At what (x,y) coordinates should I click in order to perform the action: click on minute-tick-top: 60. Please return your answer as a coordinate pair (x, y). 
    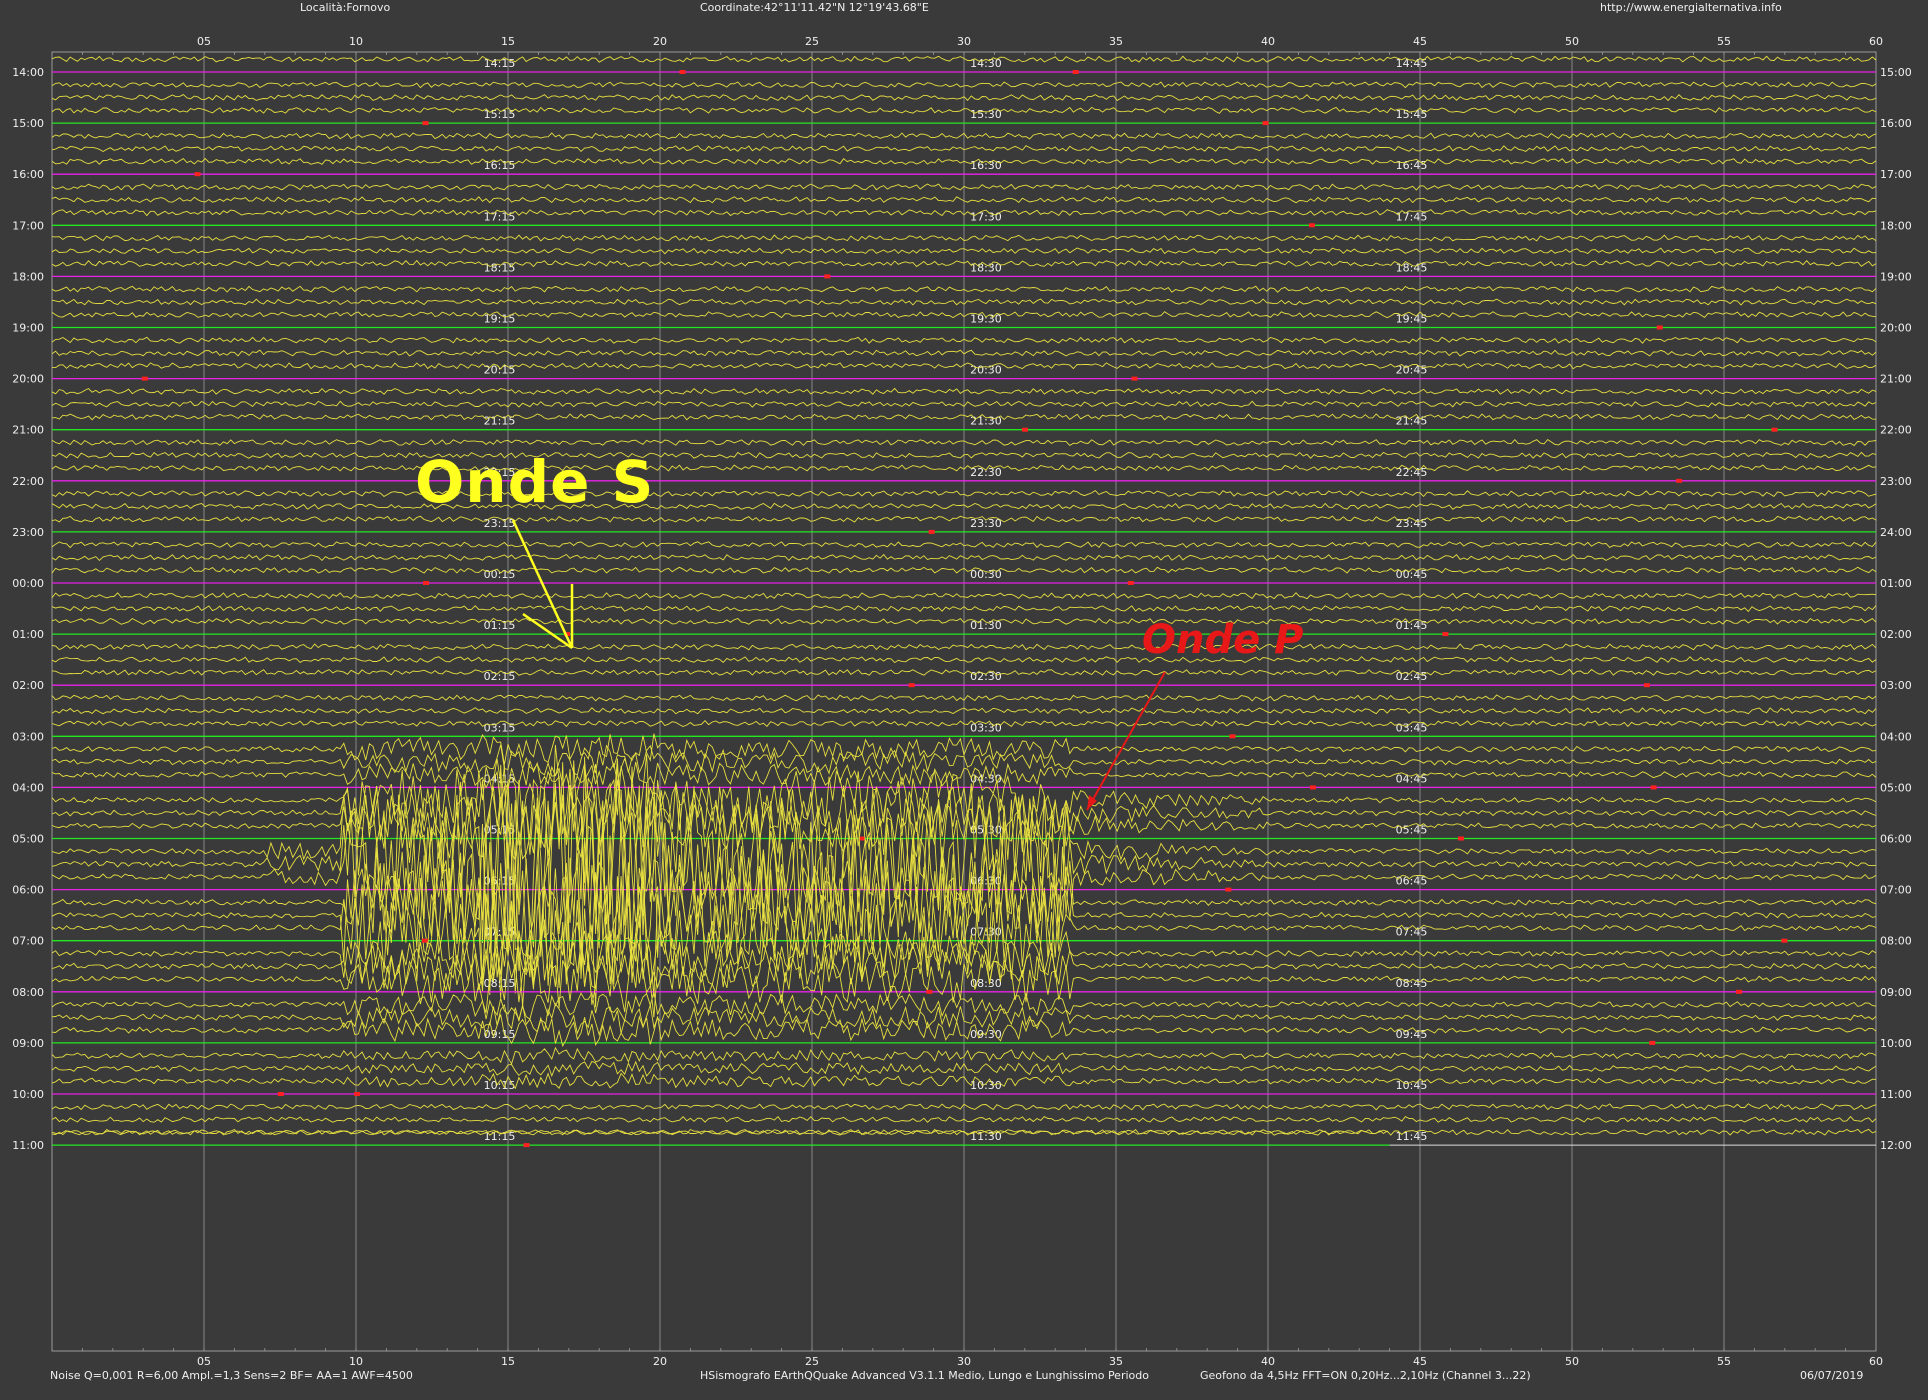
    Looking at the image, I should click on (1876, 41).